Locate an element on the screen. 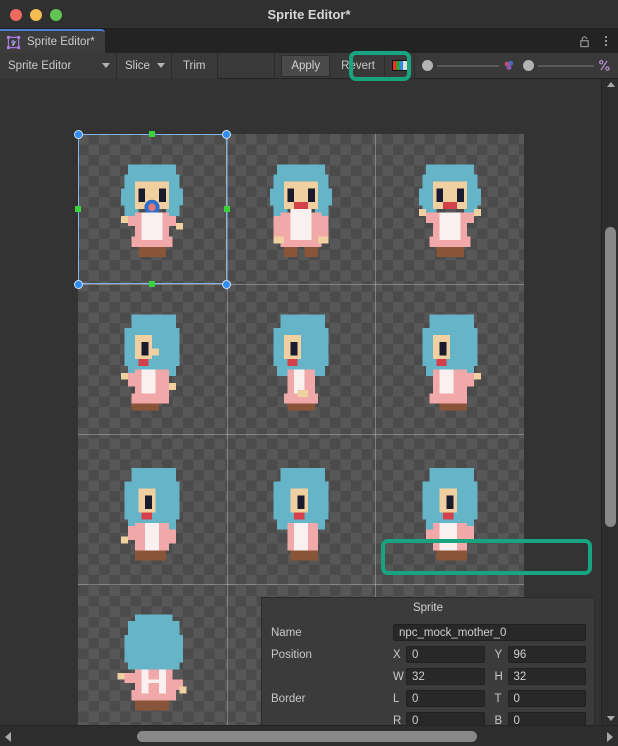 The width and height of the screenshot is (618, 746). border-r-label: R is located at coordinates (397, 720).